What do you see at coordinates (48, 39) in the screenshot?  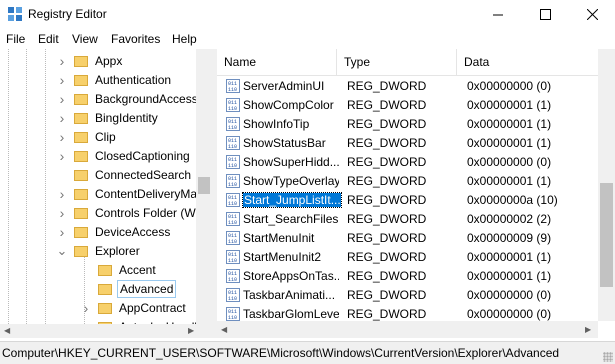 I see `menu-edit: Edit` at bounding box center [48, 39].